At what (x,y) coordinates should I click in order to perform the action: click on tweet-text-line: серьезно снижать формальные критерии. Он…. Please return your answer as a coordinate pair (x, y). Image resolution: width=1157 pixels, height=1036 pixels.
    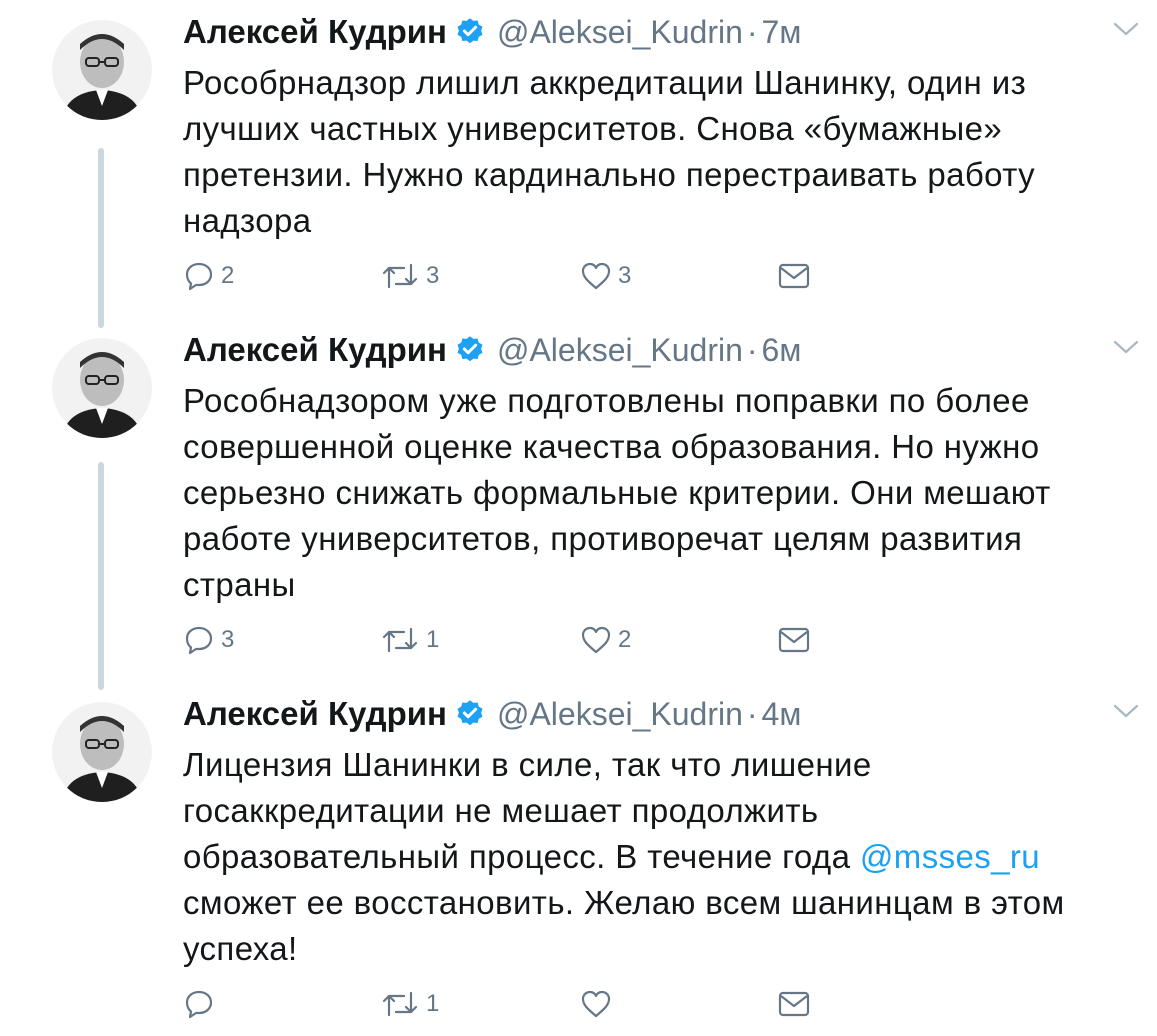
    Looking at the image, I should click on (617, 492).